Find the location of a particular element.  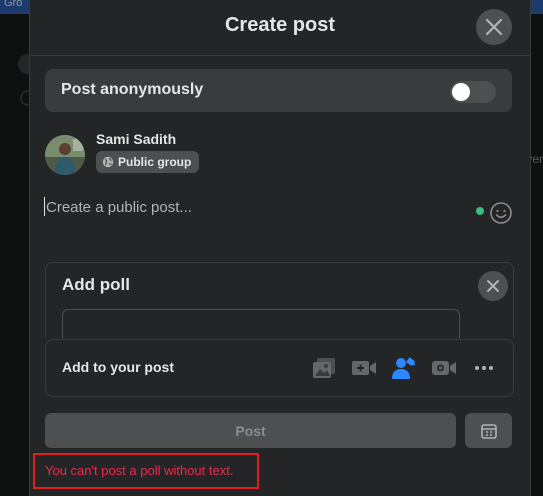

text-caret is located at coordinates (44, 206).